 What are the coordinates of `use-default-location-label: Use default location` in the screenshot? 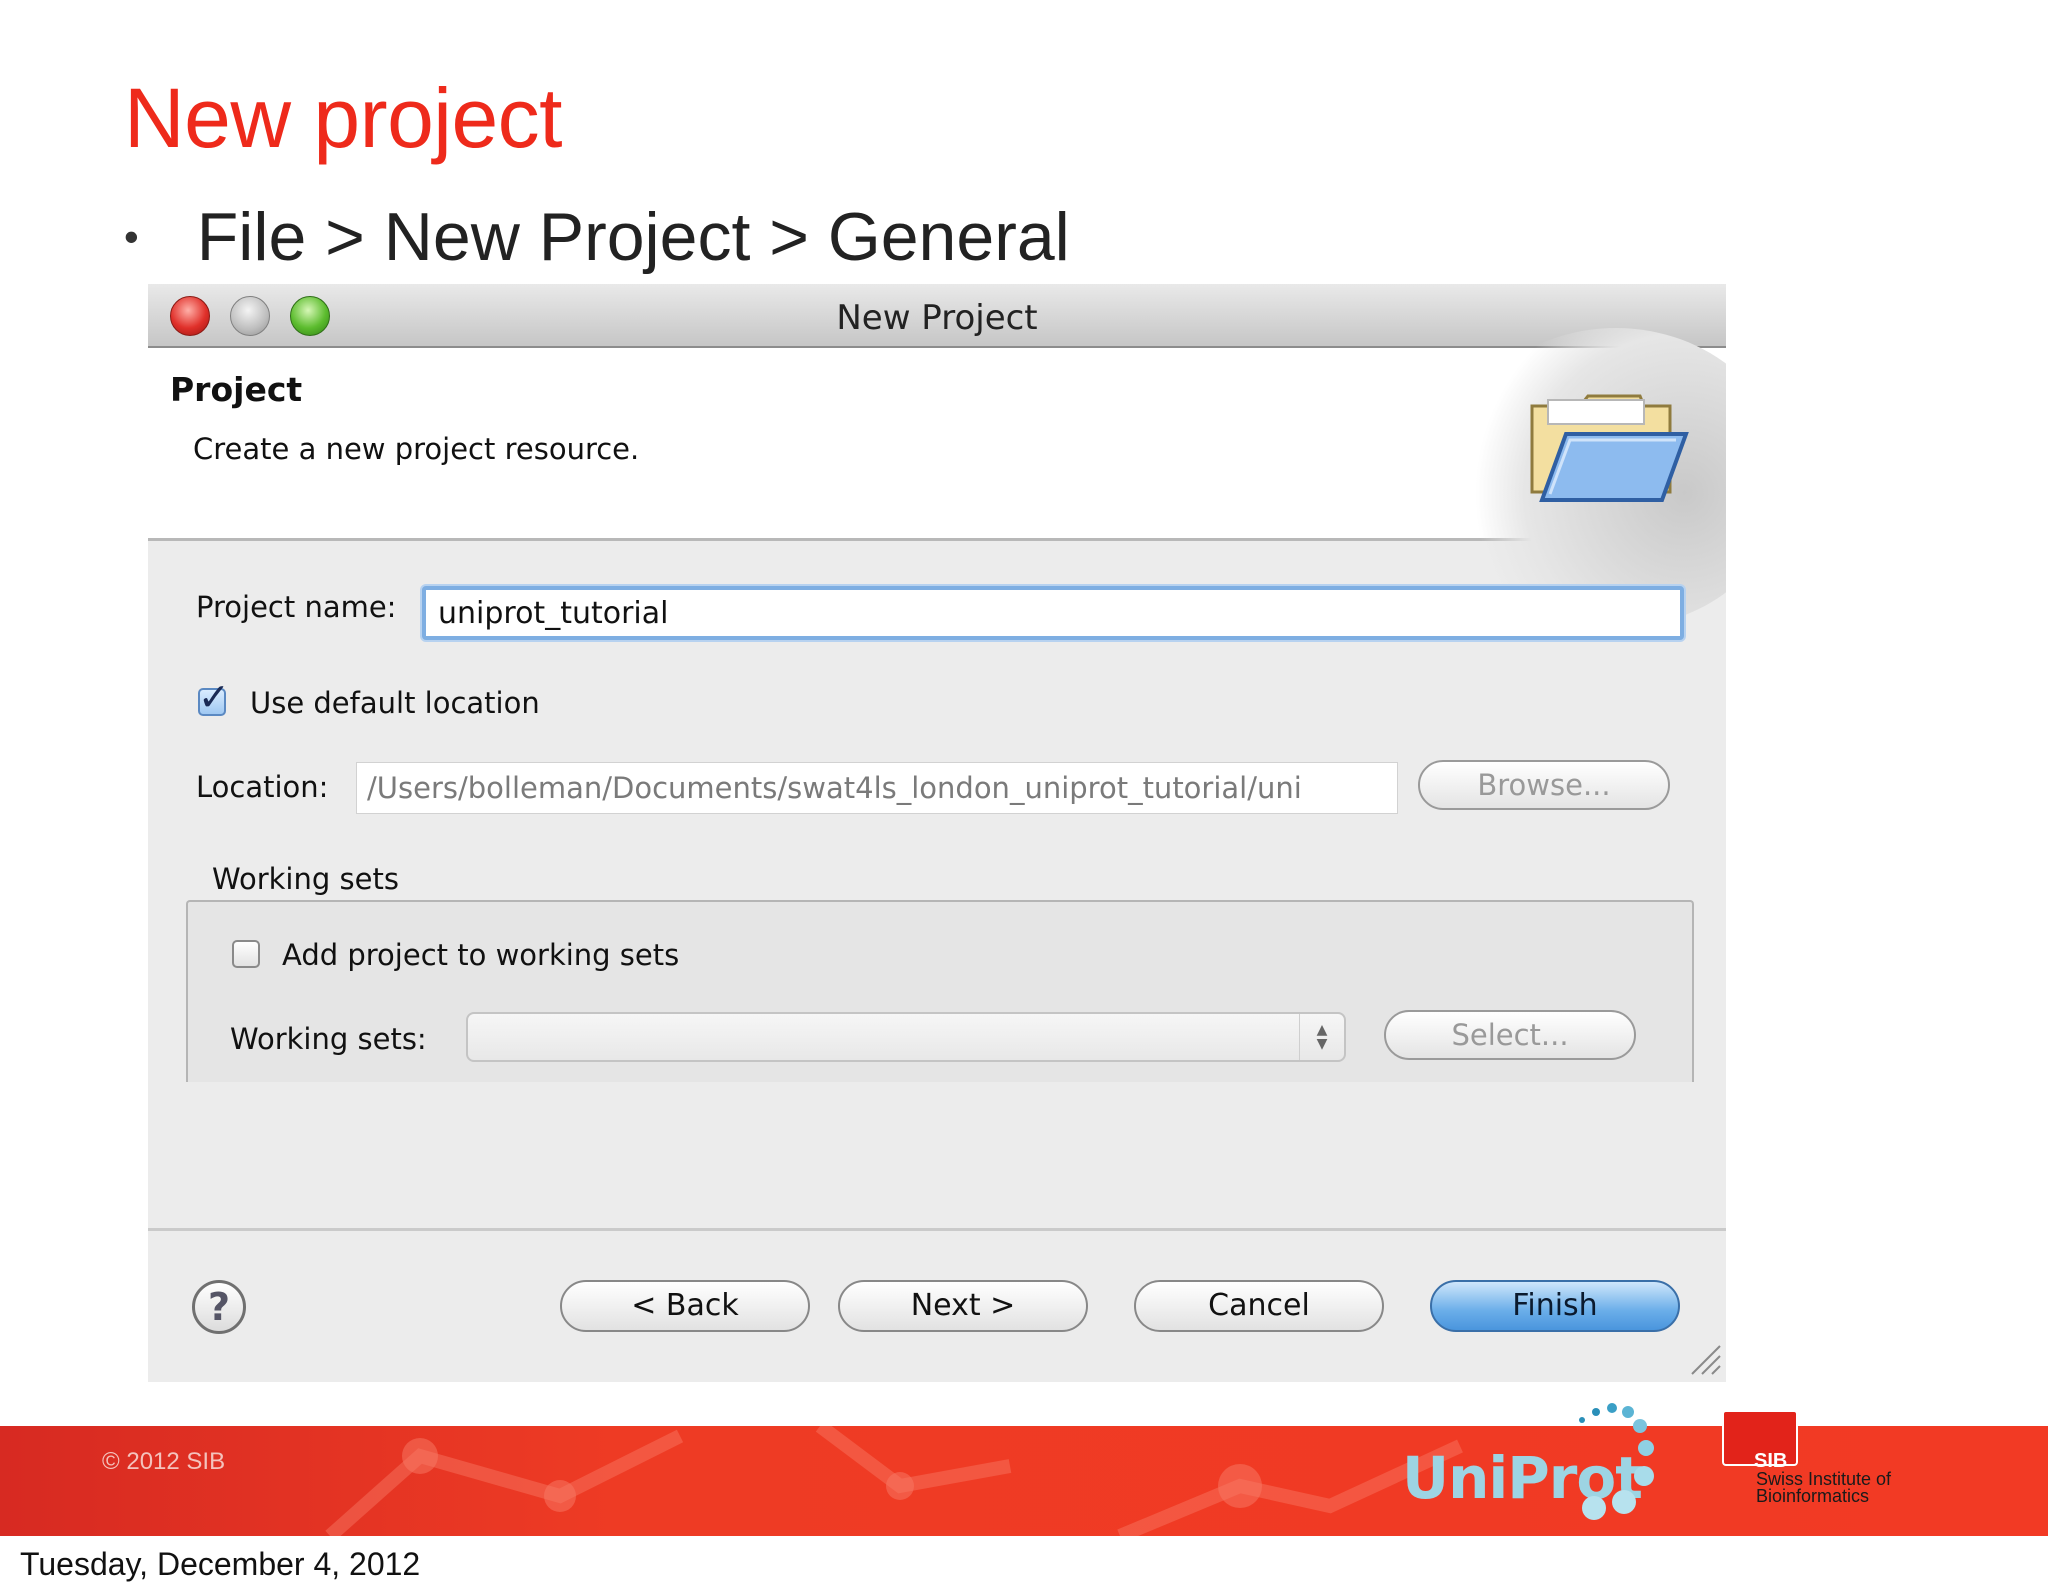 It's located at (395, 703).